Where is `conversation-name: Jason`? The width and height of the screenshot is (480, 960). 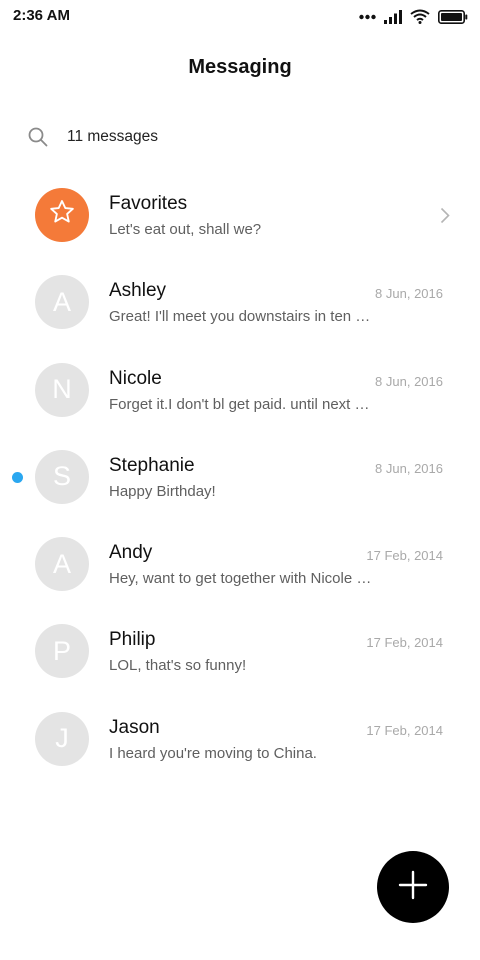
conversation-name: Jason is located at coordinates (134, 727).